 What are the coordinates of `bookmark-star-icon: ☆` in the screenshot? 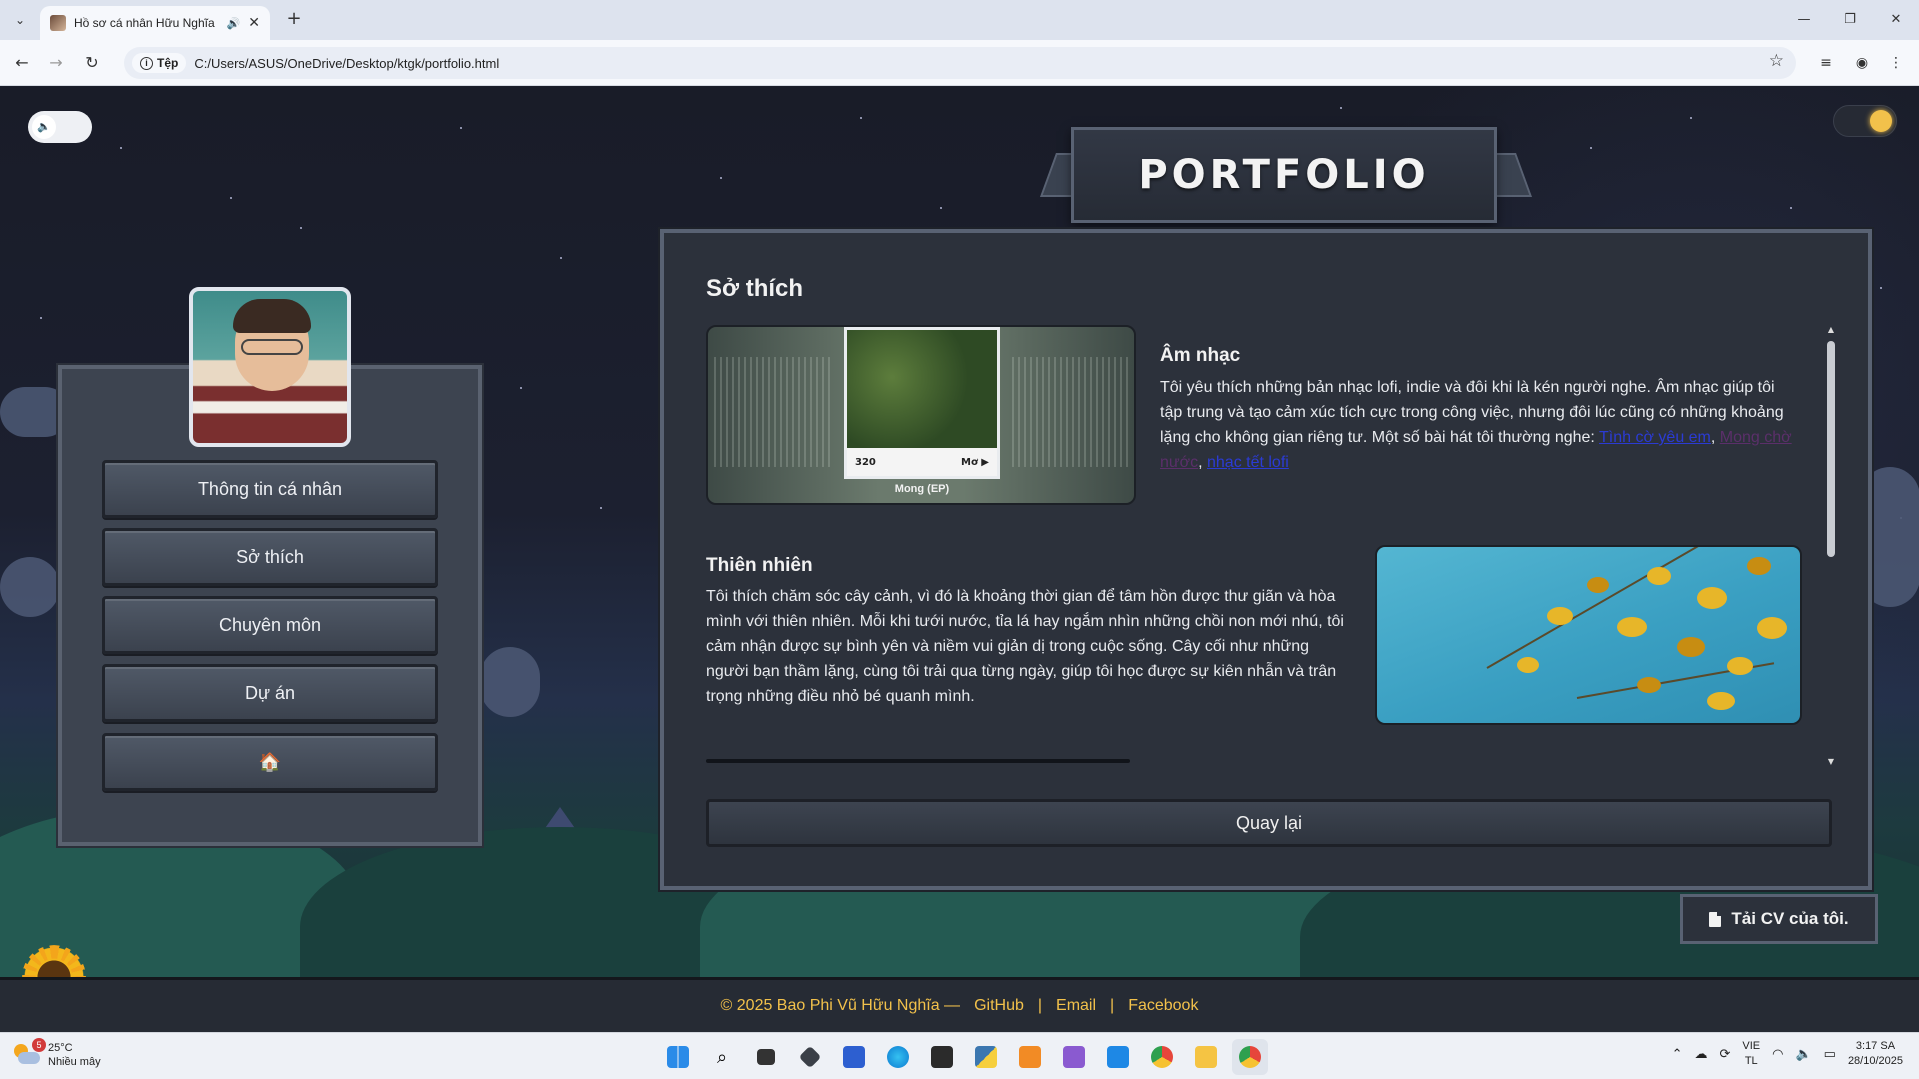 It's located at (1776, 61).